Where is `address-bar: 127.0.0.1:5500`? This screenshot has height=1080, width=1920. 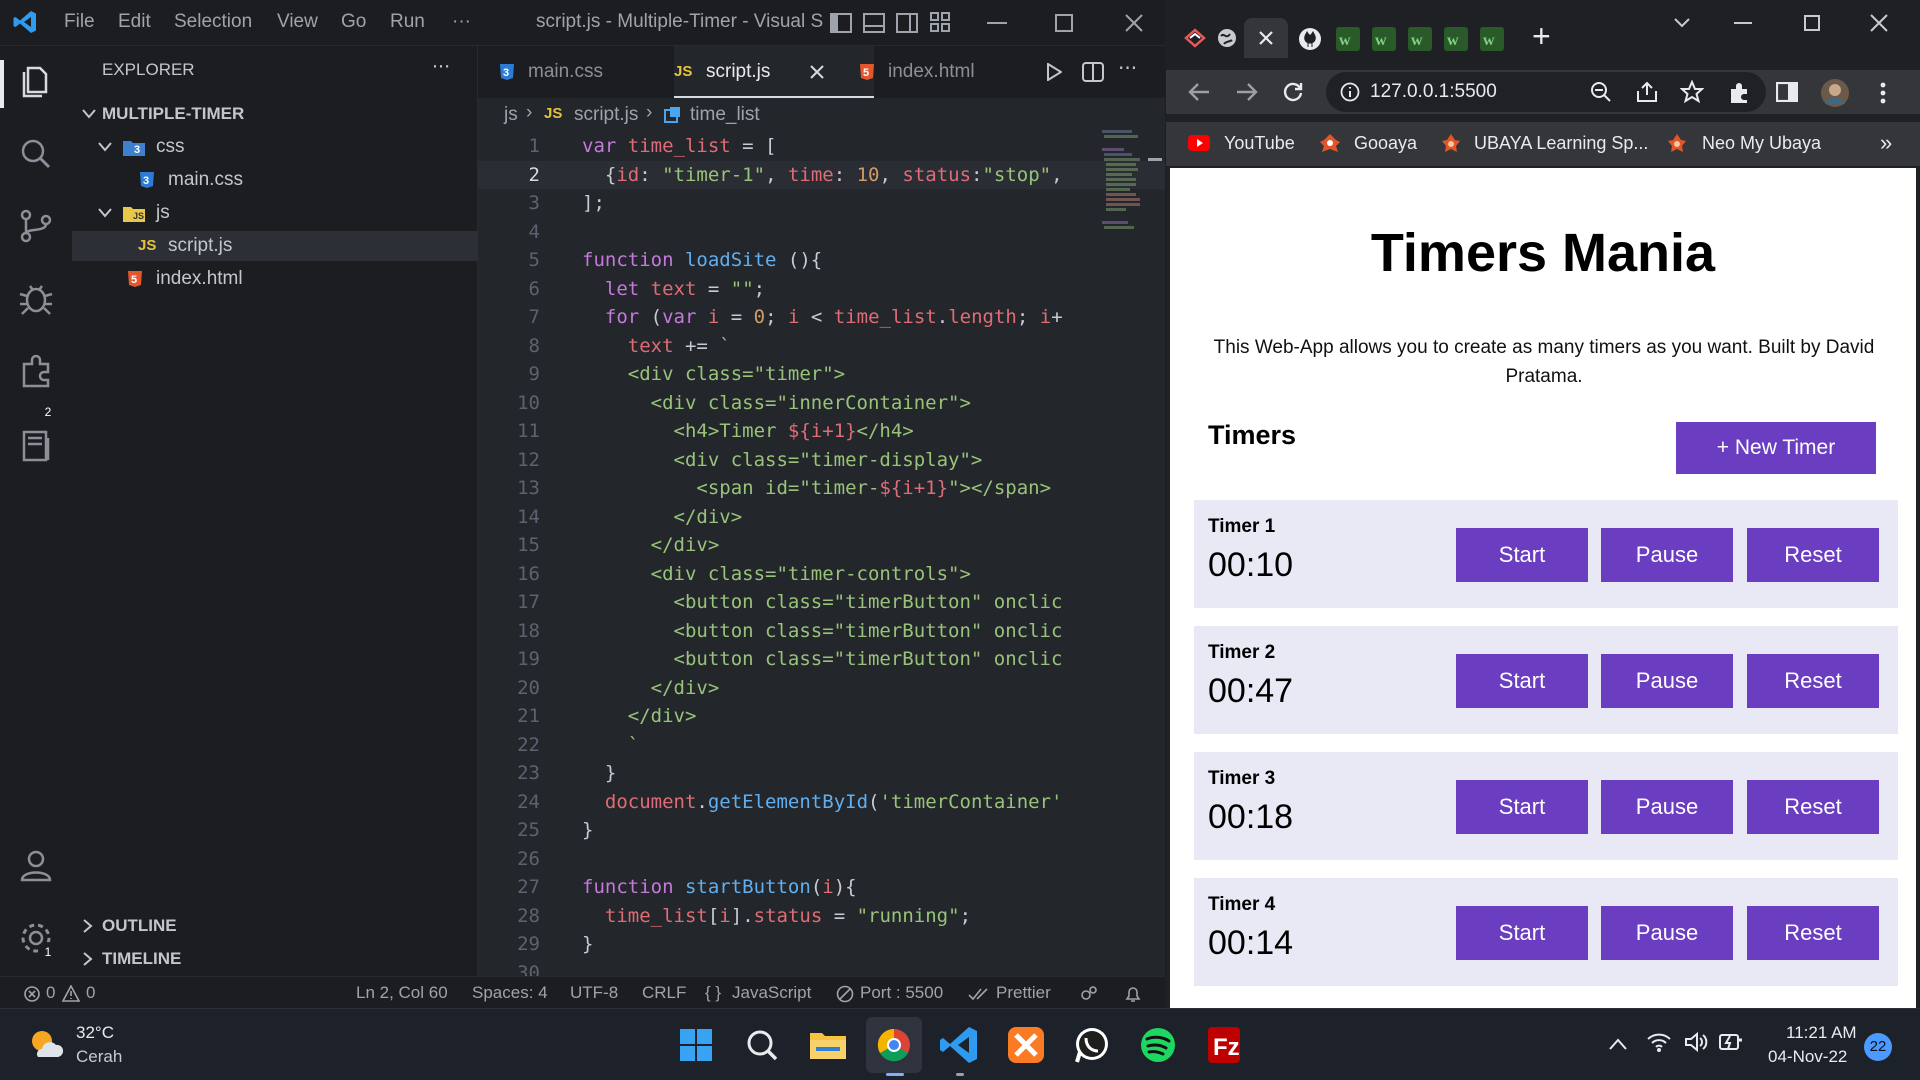
address-bar: 127.0.0.1:5500 is located at coordinates (1546, 92).